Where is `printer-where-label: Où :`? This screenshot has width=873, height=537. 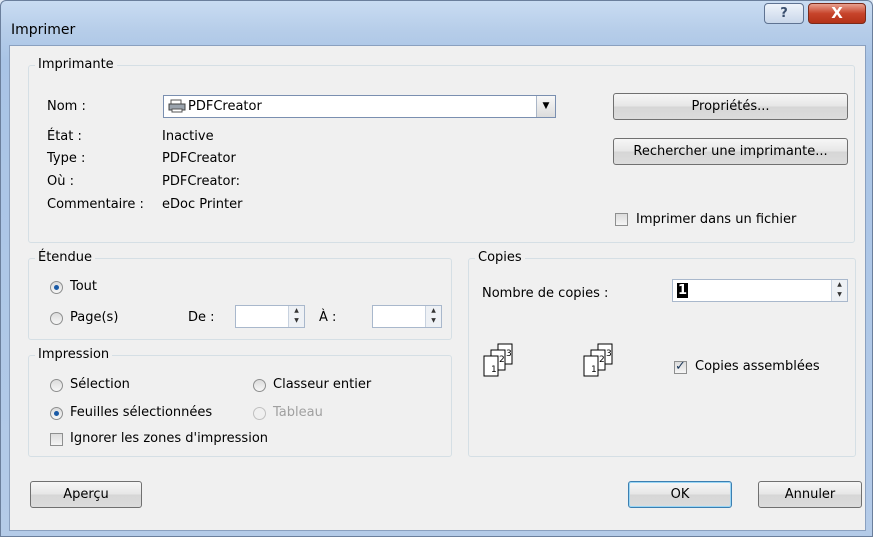 printer-where-label: Où : is located at coordinates (60, 181).